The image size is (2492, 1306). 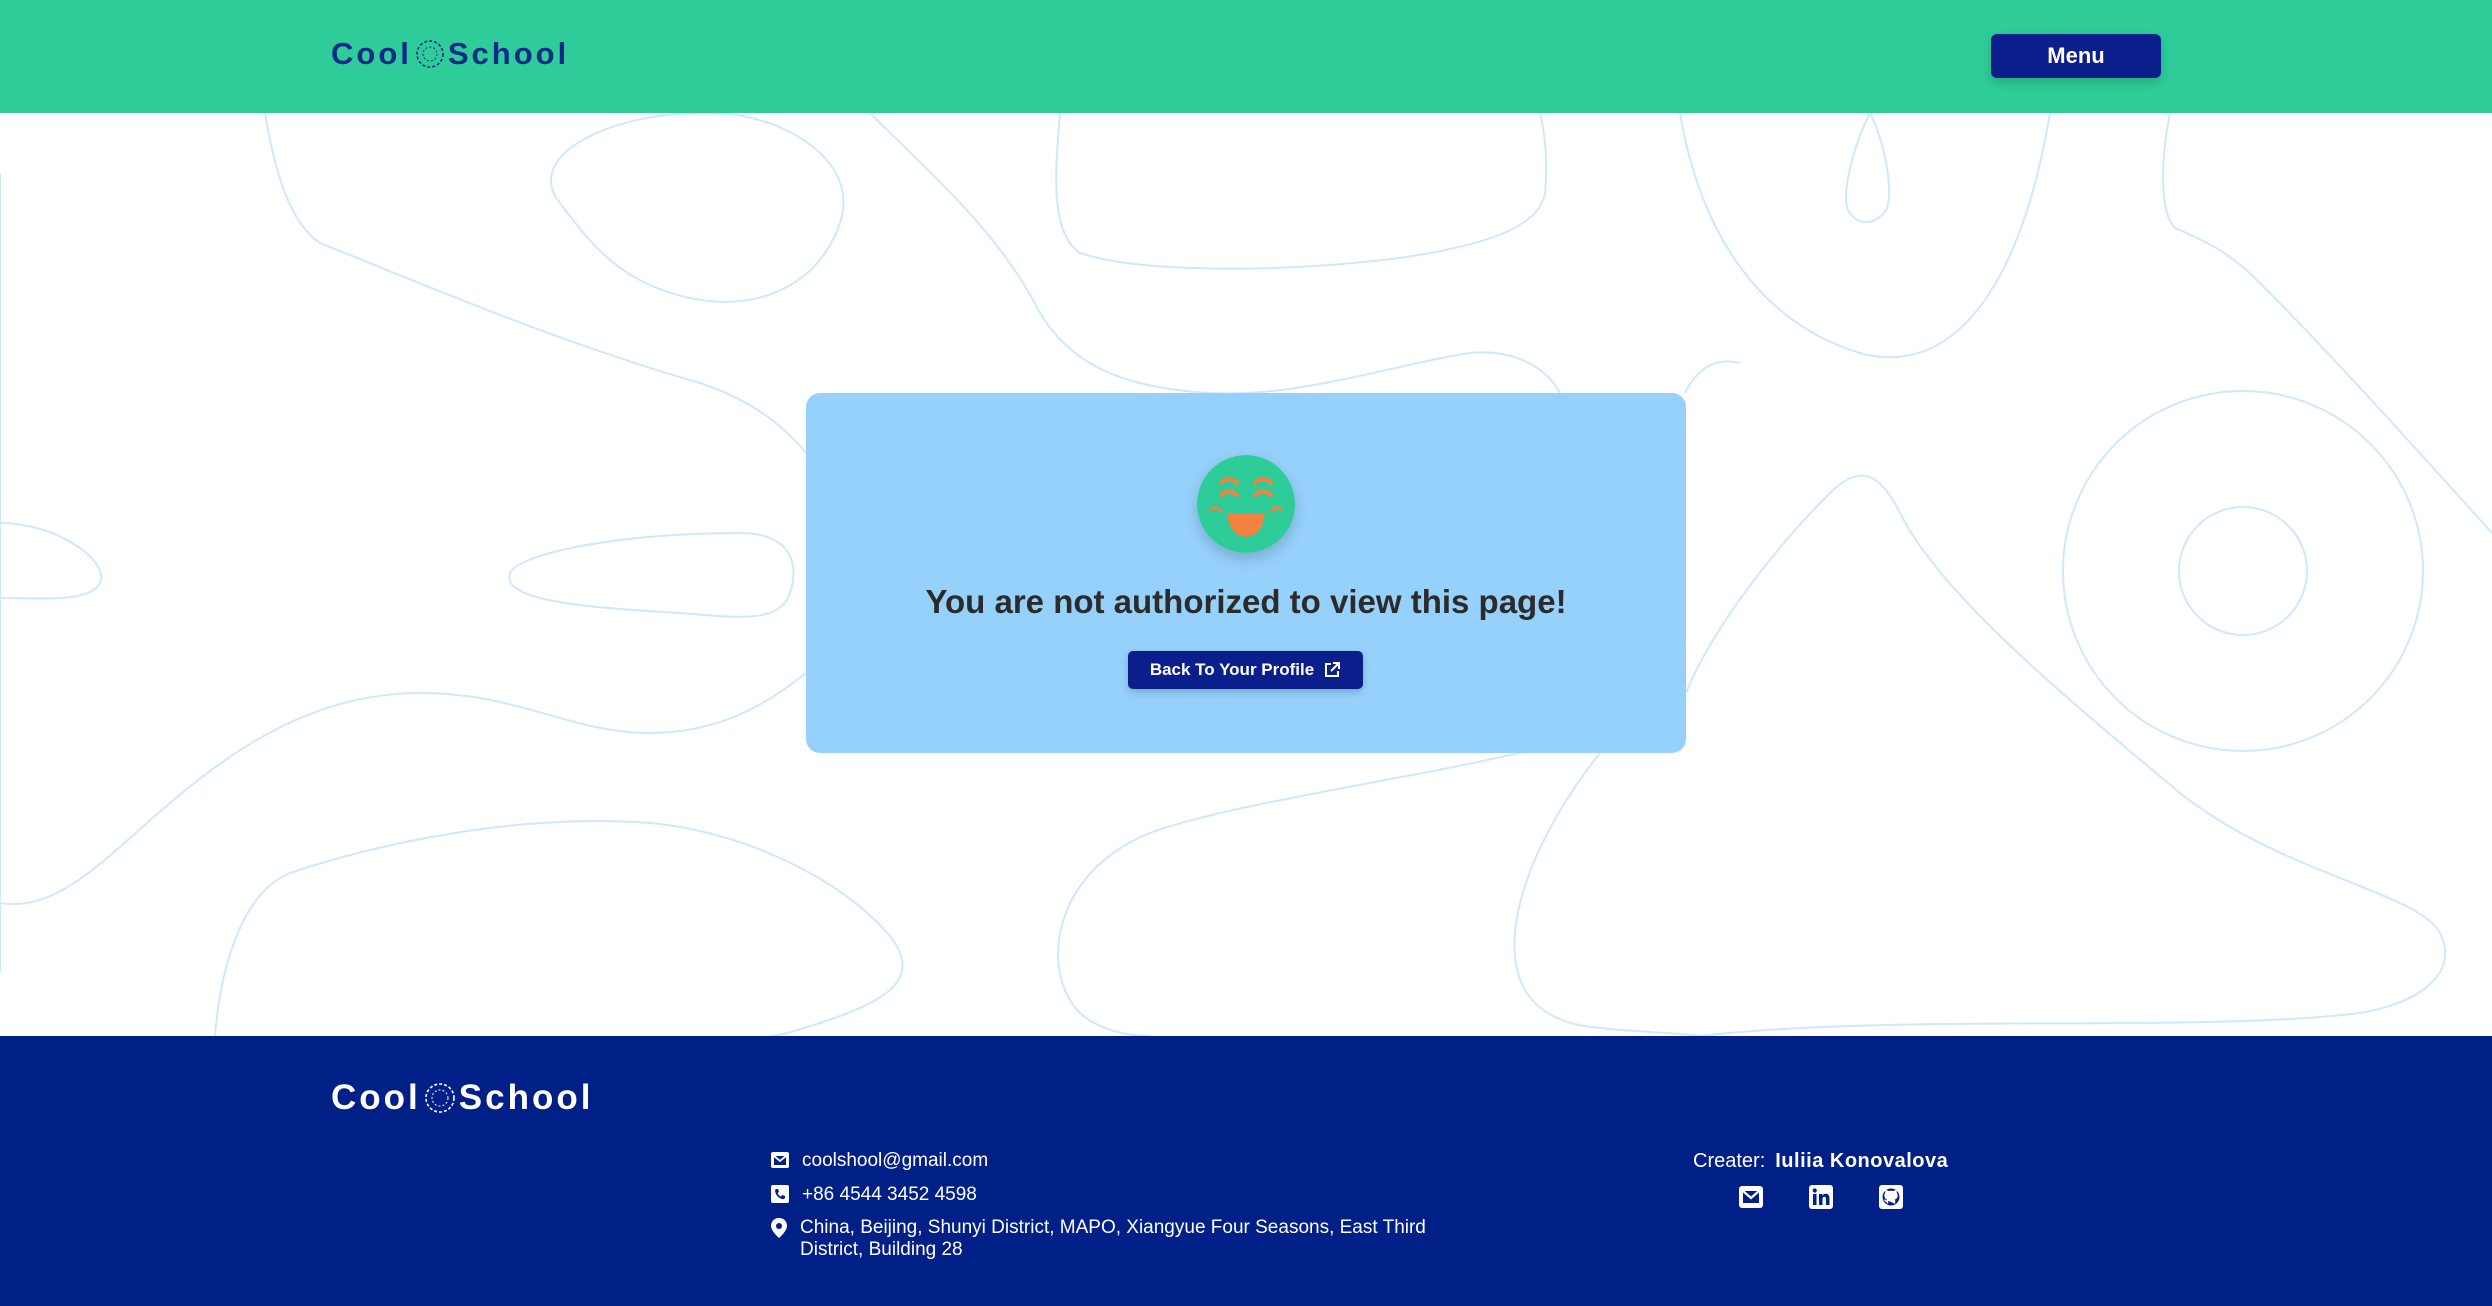 I want to click on header-logo: Cool School, so click(x=450, y=54).